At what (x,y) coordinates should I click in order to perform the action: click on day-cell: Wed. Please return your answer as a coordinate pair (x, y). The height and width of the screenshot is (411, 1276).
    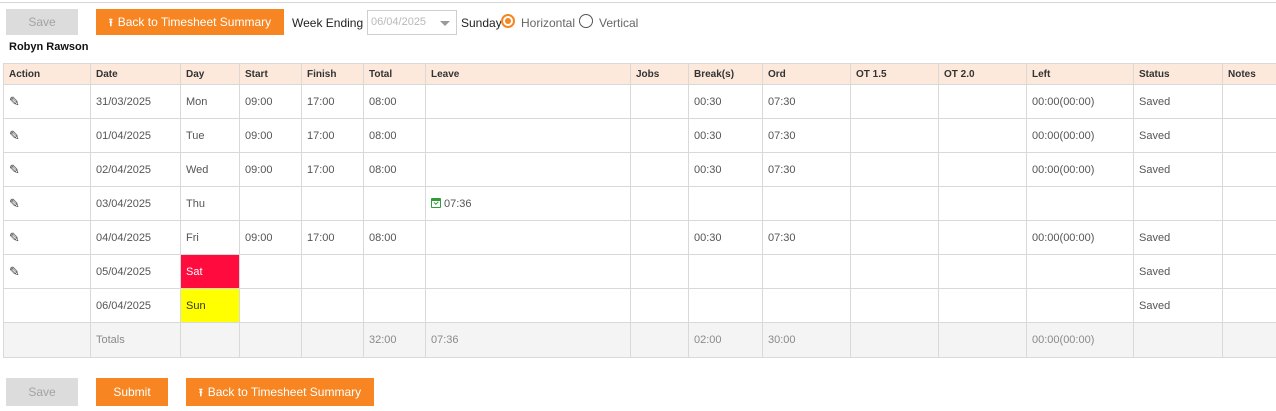
    Looking at the image, I should click on (210, 169).